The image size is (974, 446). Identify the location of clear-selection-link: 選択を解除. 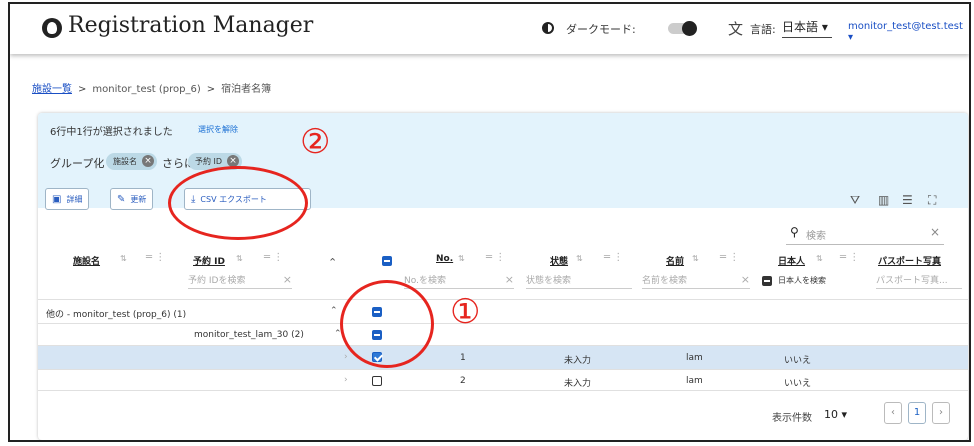
(218, 129).